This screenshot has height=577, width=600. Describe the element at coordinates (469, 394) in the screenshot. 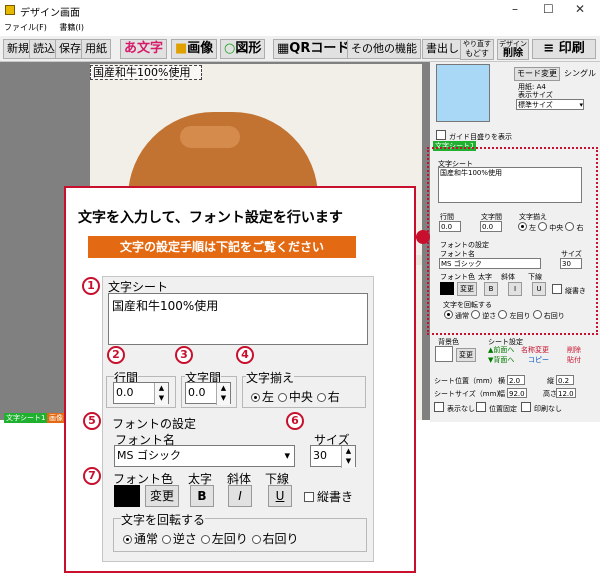

I see `sheet-size-label: シートサイズ（mm）` at that location.